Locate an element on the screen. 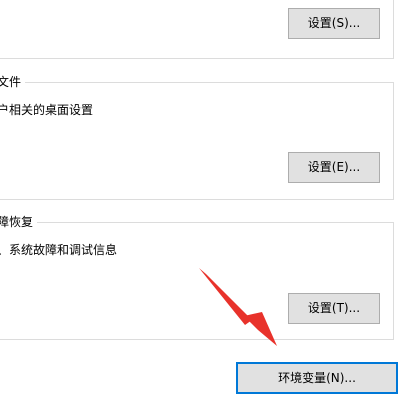 Image resolution: width=400 pixels, height=400 pixels. user-profiles-description: 户相关的桌面设置 is located at coordinates (47, 110).